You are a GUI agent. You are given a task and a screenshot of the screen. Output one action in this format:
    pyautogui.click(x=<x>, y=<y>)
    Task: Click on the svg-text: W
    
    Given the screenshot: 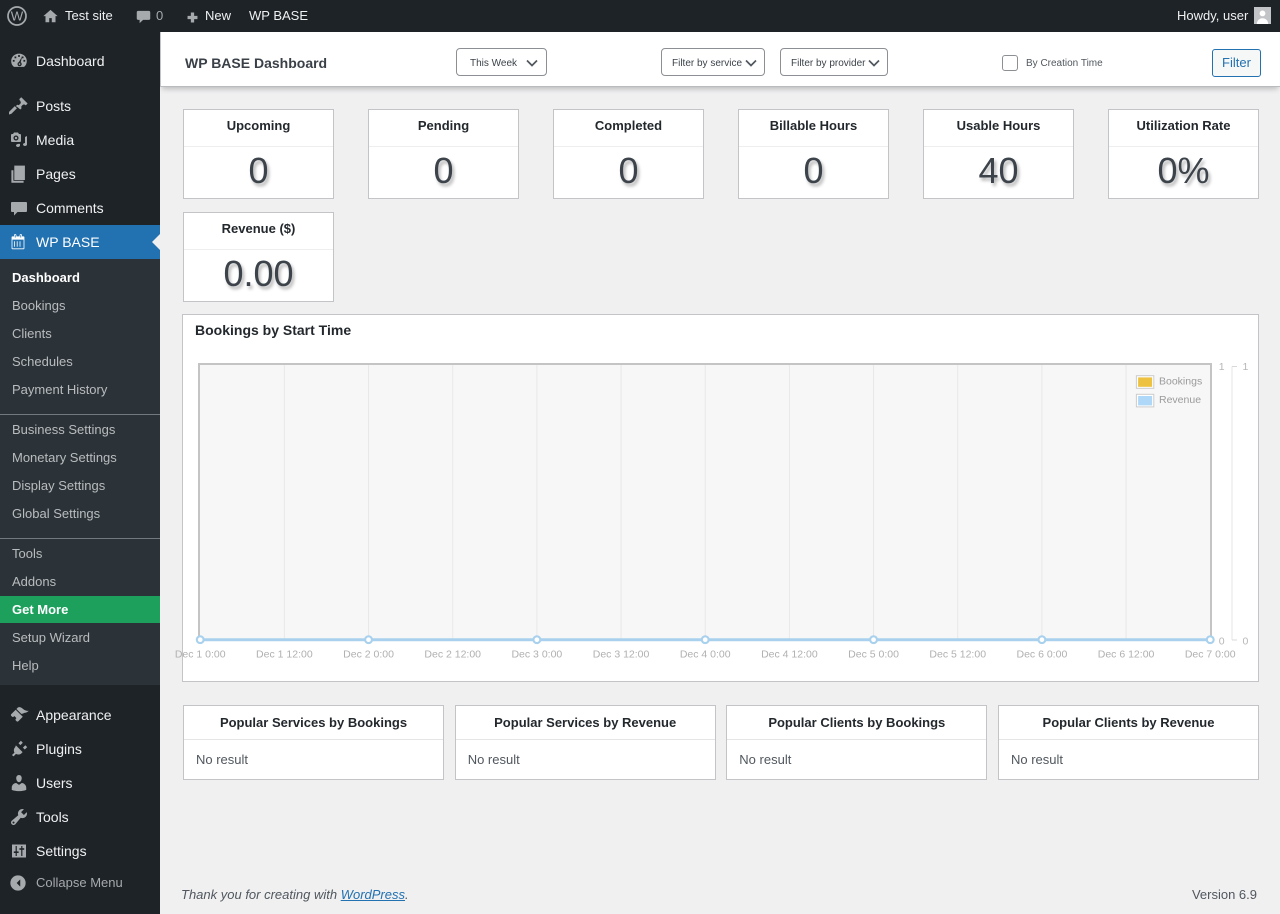 What is the action you would take?
    pyautogui.click(x=17, y=16)
    